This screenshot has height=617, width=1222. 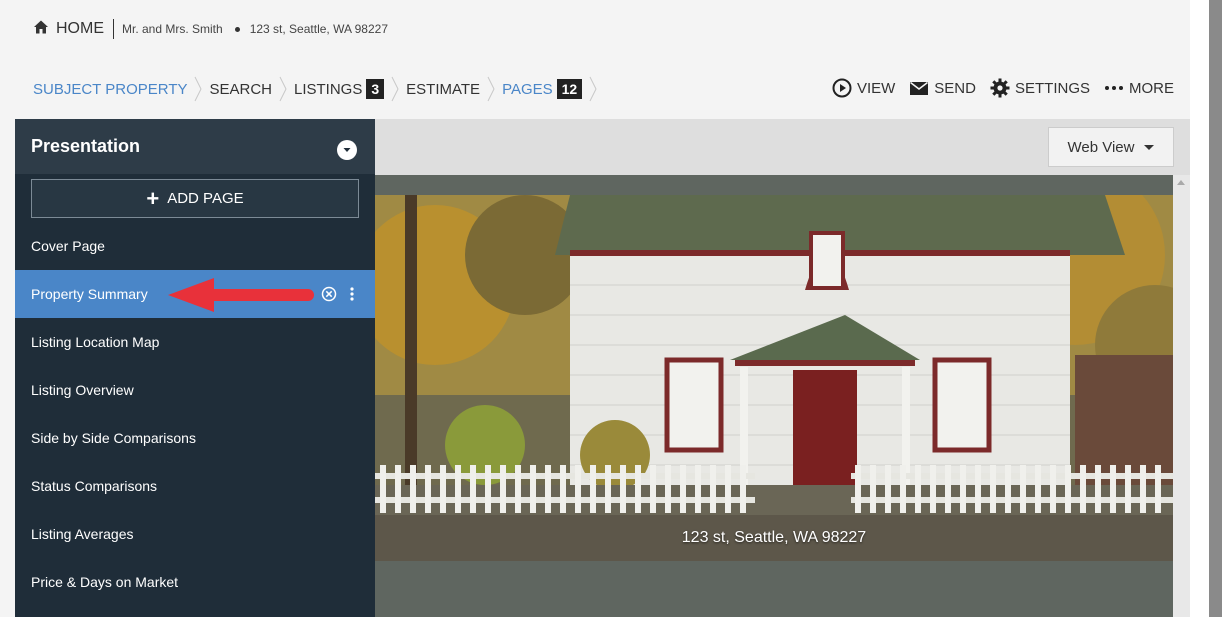 What do you see at coordinates (237, 29) in the screenshot?
I see `separator-dot` at bounding box center [237, 29].